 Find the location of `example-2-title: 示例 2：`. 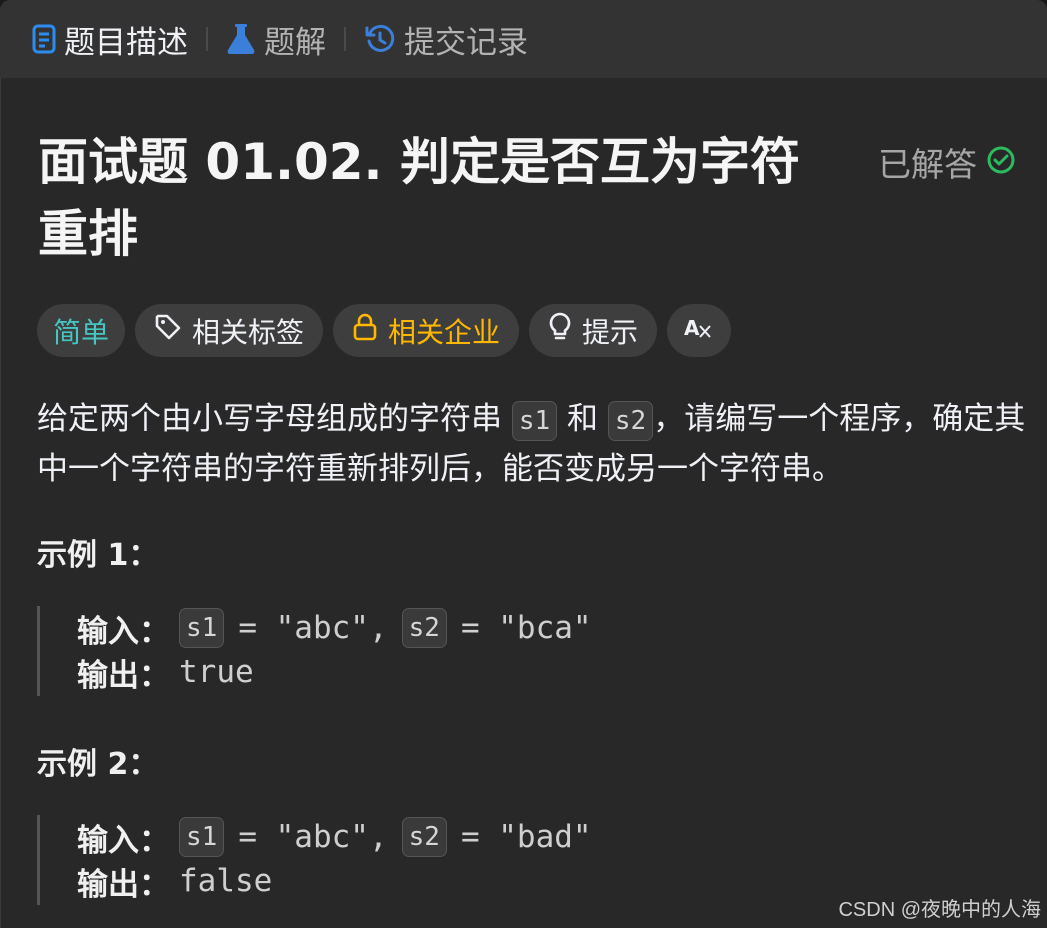

example-2-title: 示例 2： is located at coordinates (98, 764).